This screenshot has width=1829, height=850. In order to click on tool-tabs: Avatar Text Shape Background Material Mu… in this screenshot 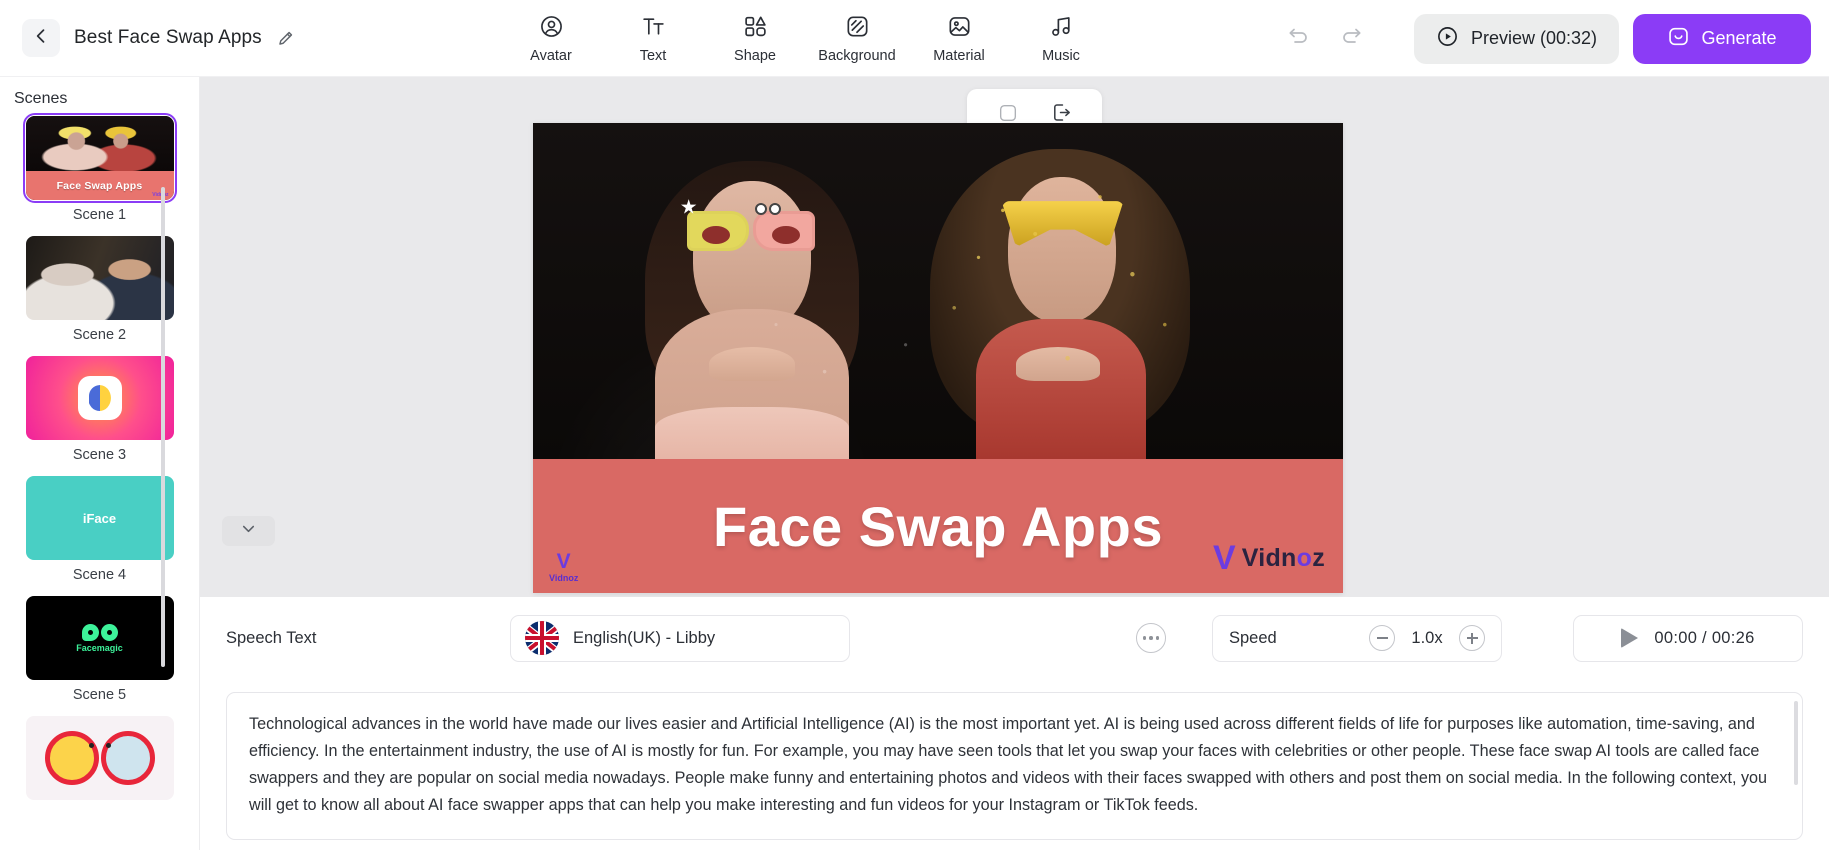, I will do `click(806, 38)`.